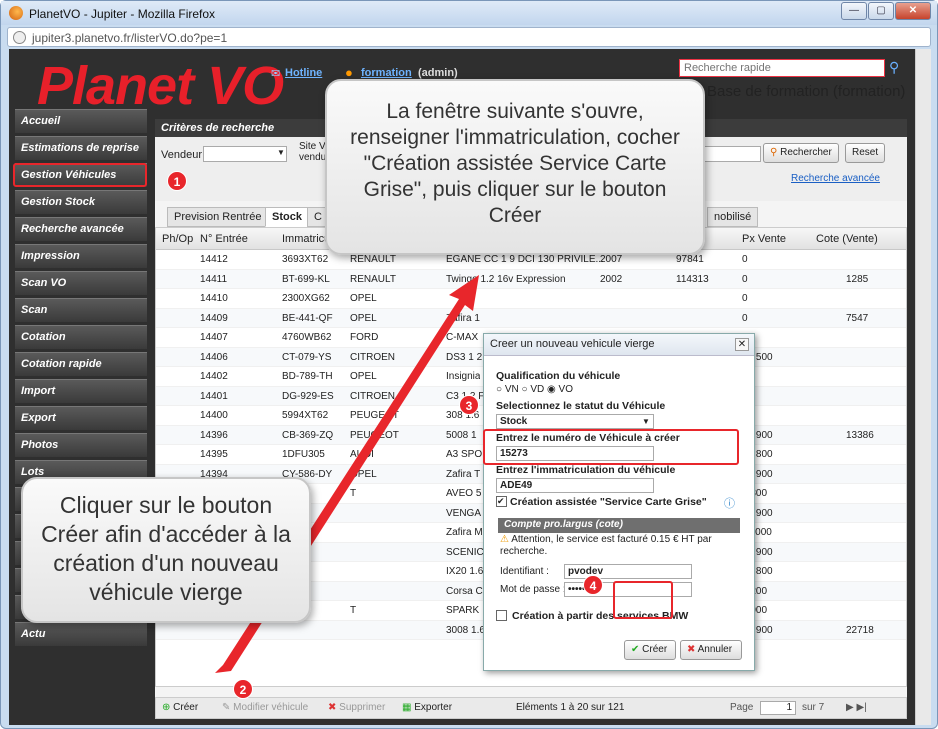 The width and height of the screenshot is (938, 729). What do you see at coordinates (130, 38) in the screenshot?
I see `url-text: jupiter3.planetvo.fr/listerVO.do?pe=1` at bounding box center [130, 38].